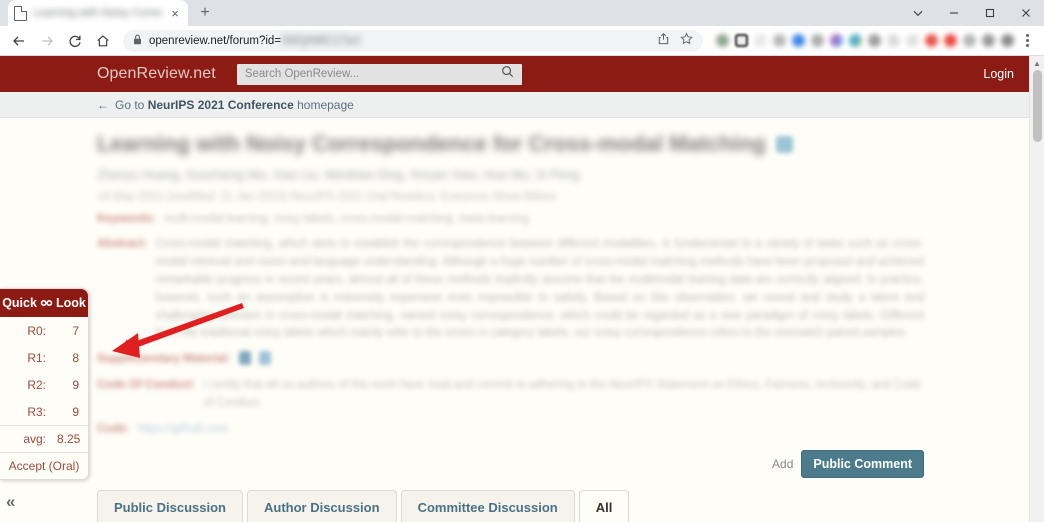 This screenshot has width=1044, height=522. Describe the element at coordinates (10, 501) in the screenshot. I see `quick-look-collapse-icon: «` at that location.